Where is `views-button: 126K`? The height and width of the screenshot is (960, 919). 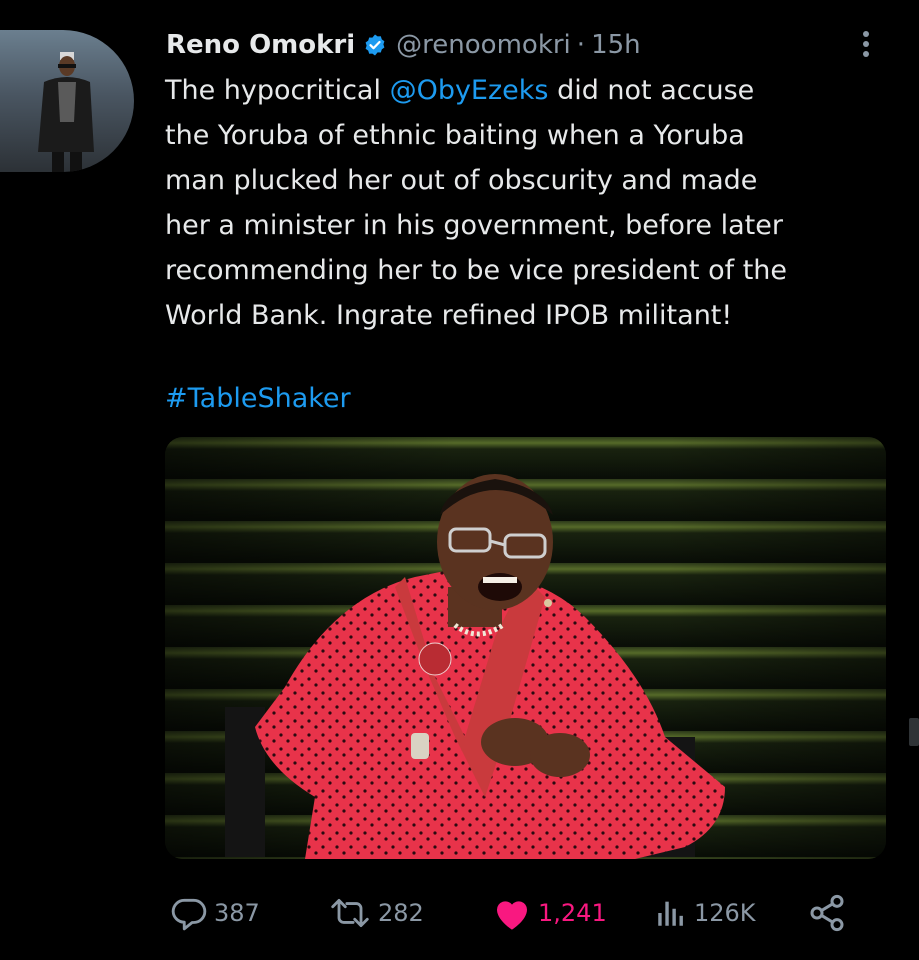 views-button: 126K is located at coordinates (705, 913).